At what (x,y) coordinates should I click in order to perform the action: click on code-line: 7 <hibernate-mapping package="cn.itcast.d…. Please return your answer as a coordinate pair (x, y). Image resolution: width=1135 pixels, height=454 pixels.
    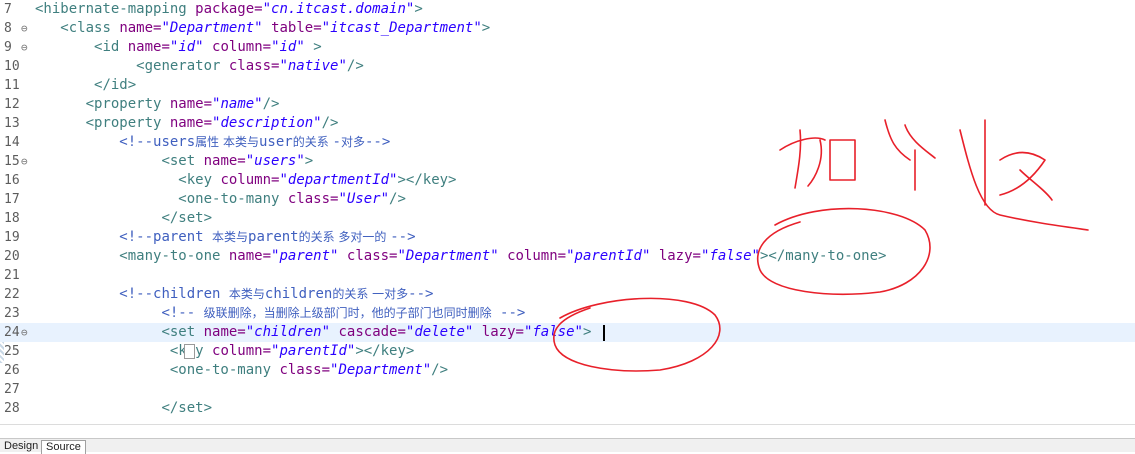
    Looking at the image, I should click on (567, 9).